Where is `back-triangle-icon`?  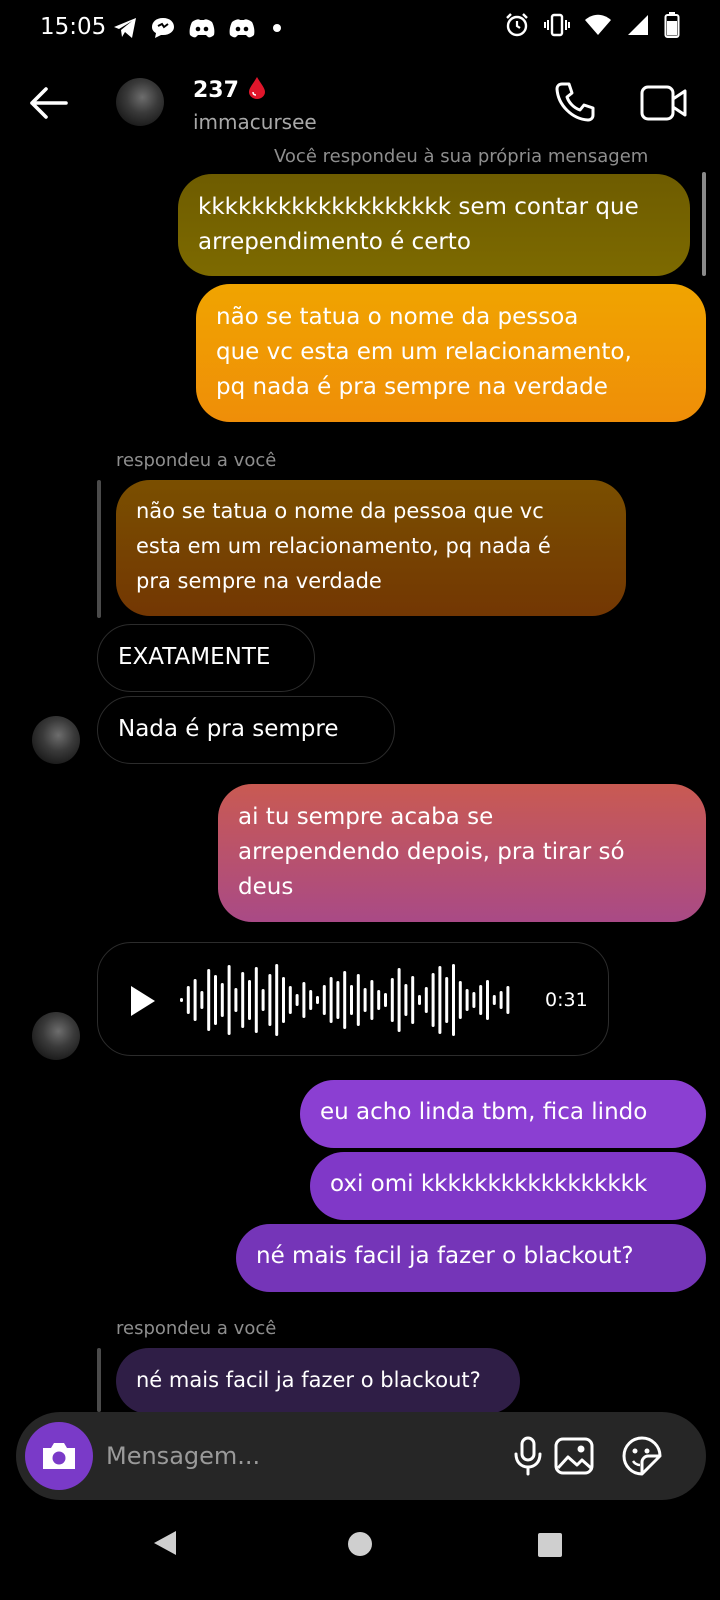
back-triangle-icon is located at coordinates (165, 1543).